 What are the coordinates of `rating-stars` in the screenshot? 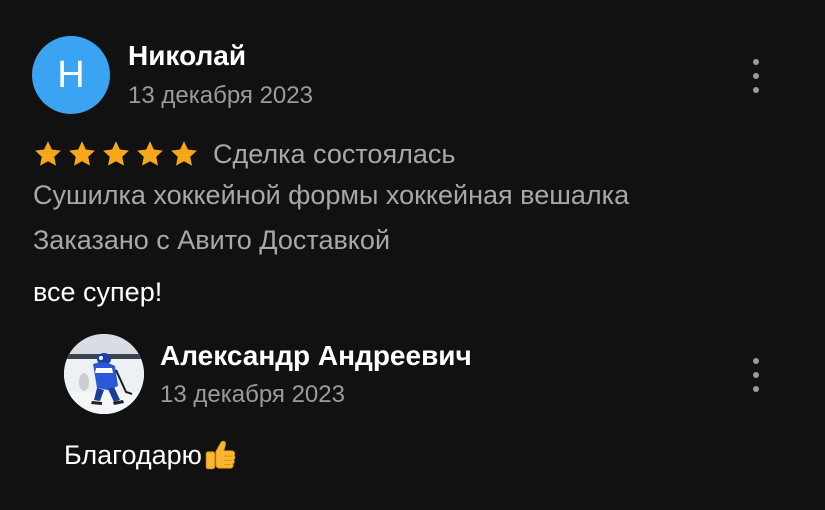 It's located at (116, 154).